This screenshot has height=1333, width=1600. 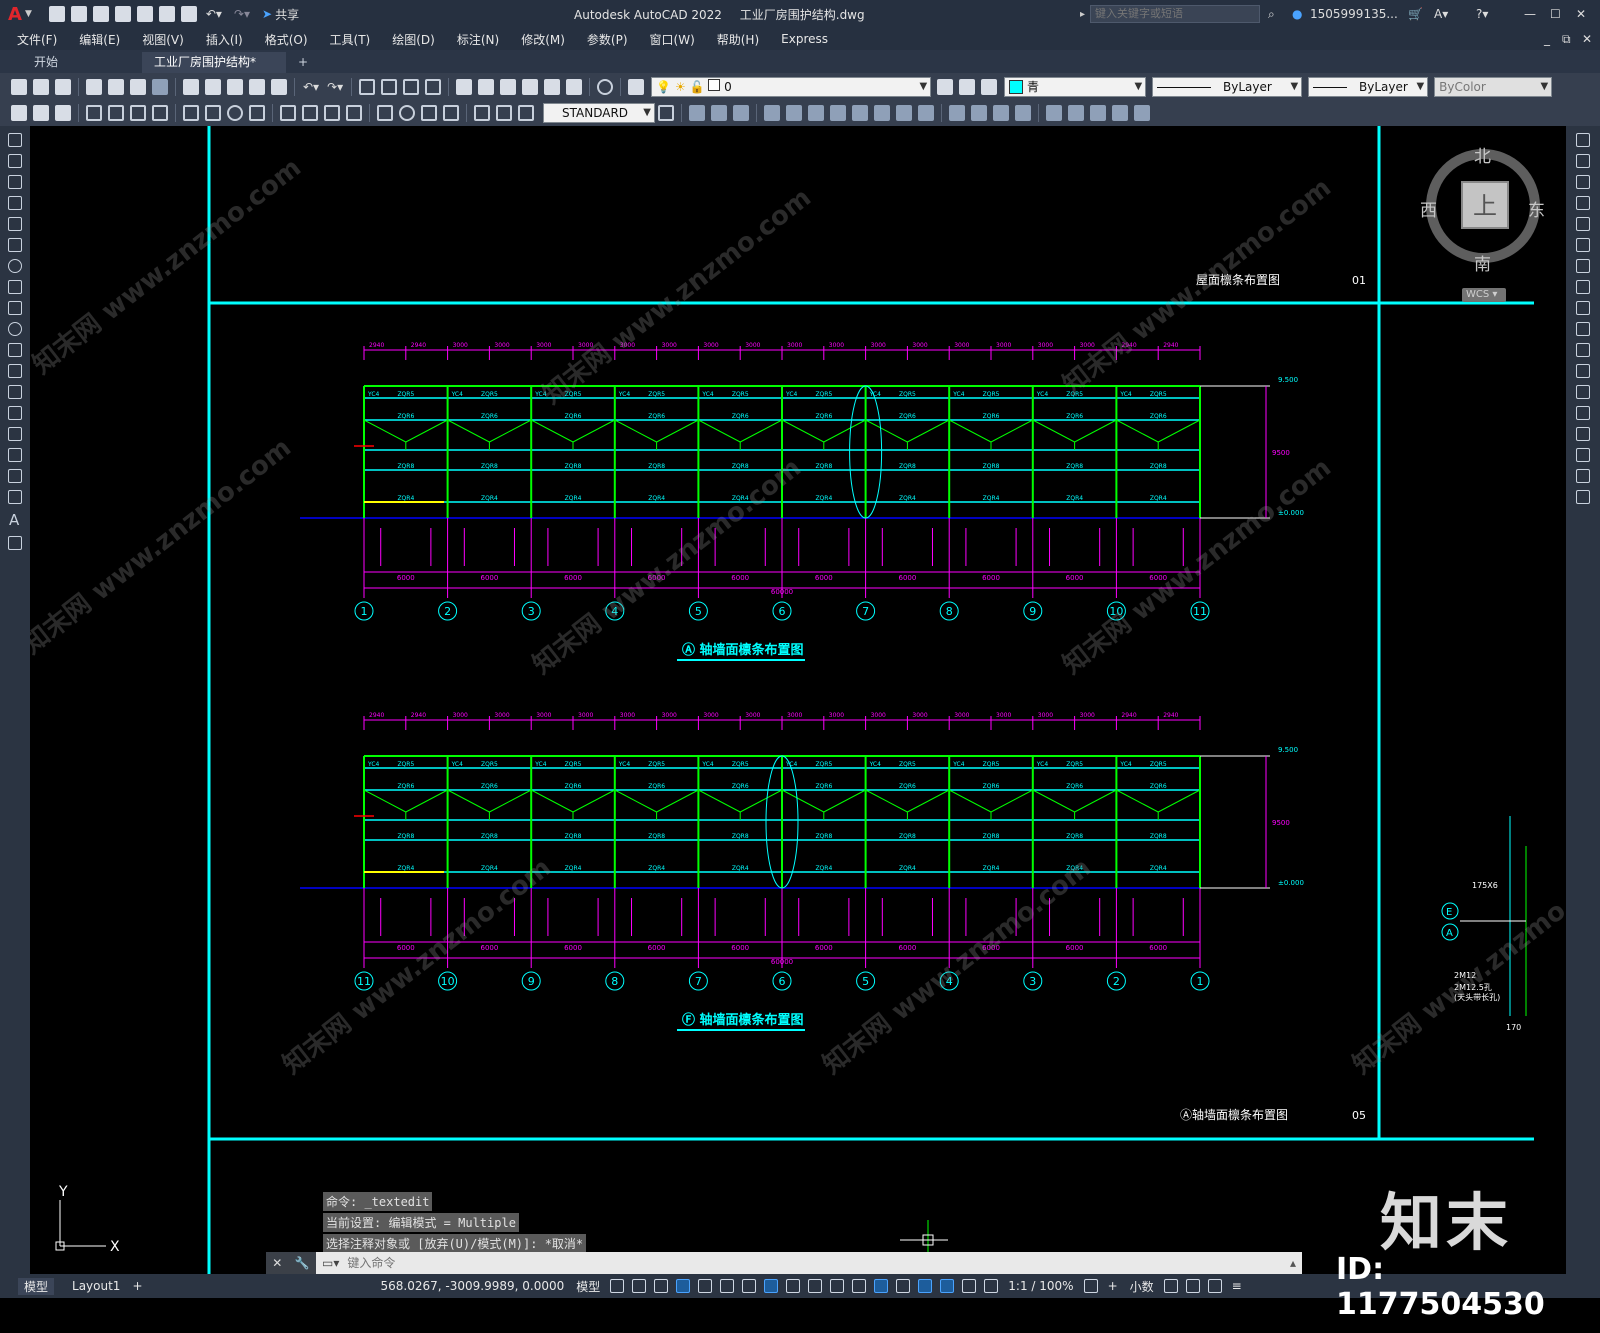 I want to click on user-icon: ●, so click(x=1297, y=14).